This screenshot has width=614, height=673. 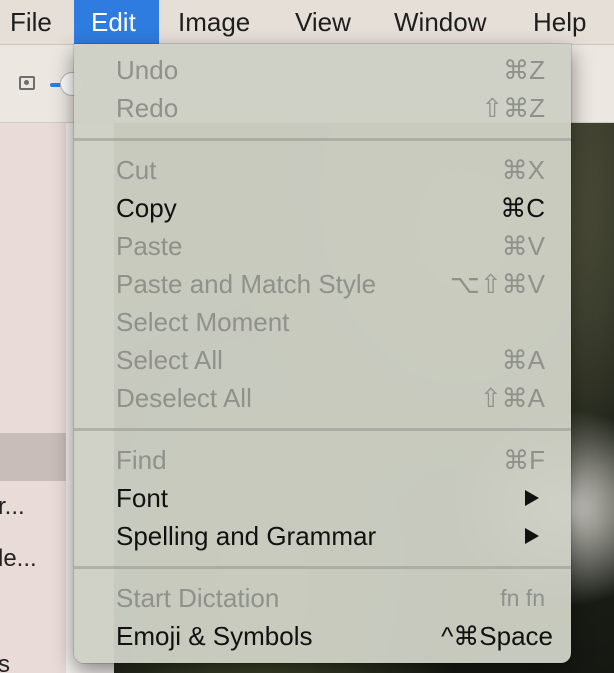 What do you see at coordinates (524, 70) in the screenshot?
I see `menu-item-shortcut: ⌘Z` at bounding box center [524, 70].